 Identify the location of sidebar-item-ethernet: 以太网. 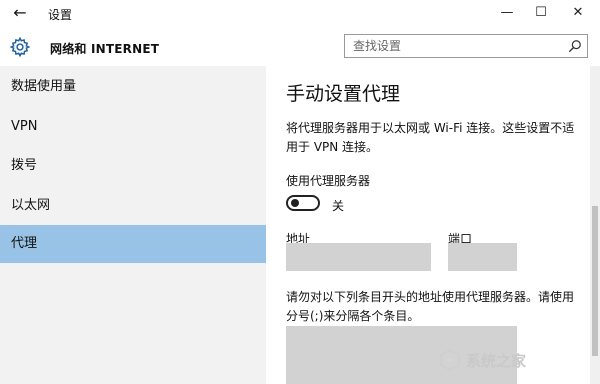
(133, 206).